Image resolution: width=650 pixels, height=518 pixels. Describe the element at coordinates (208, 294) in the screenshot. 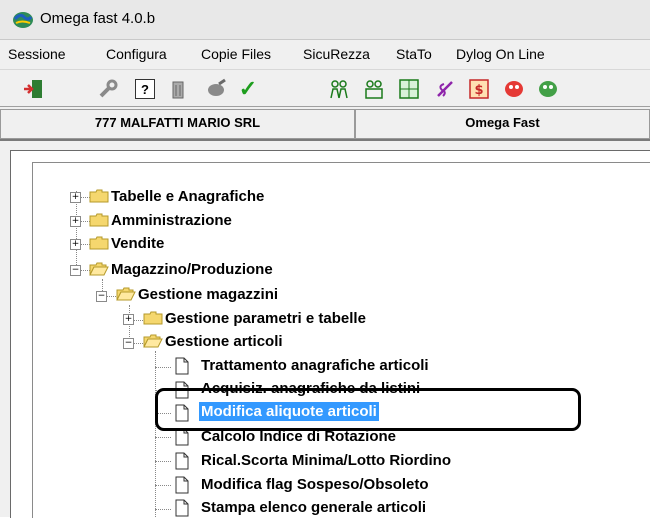

I see `tree-item-gestione-magazzini: Gestione magazzini` at that location.